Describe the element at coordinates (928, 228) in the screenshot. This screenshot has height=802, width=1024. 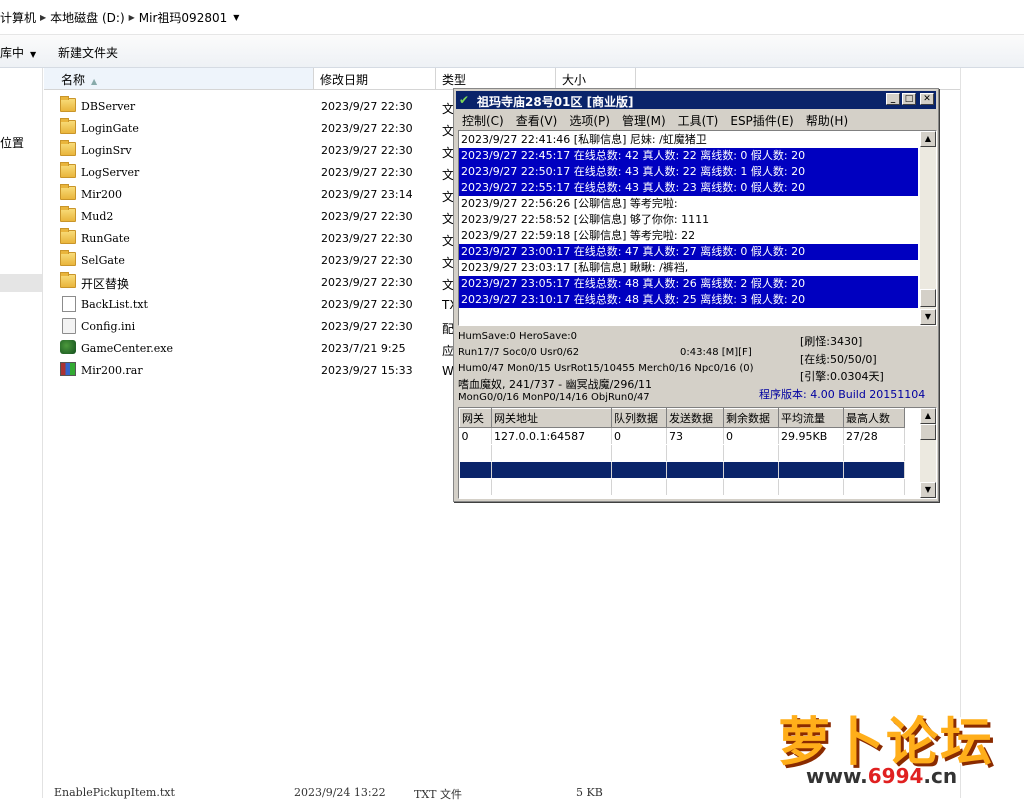
I see `log-scrollbar: ▲ ▼` at that location.